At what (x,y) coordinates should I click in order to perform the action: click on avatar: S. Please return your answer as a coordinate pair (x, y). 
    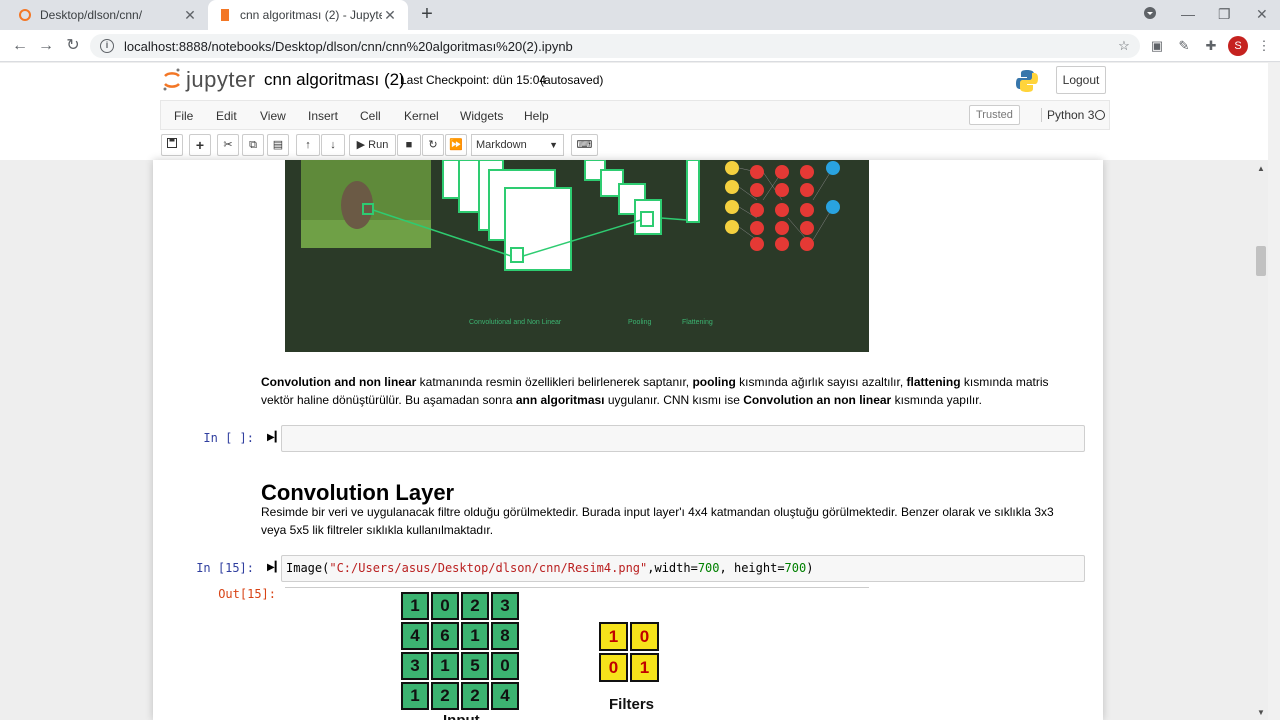
    Looking at the image, I should click on (1238, 46).